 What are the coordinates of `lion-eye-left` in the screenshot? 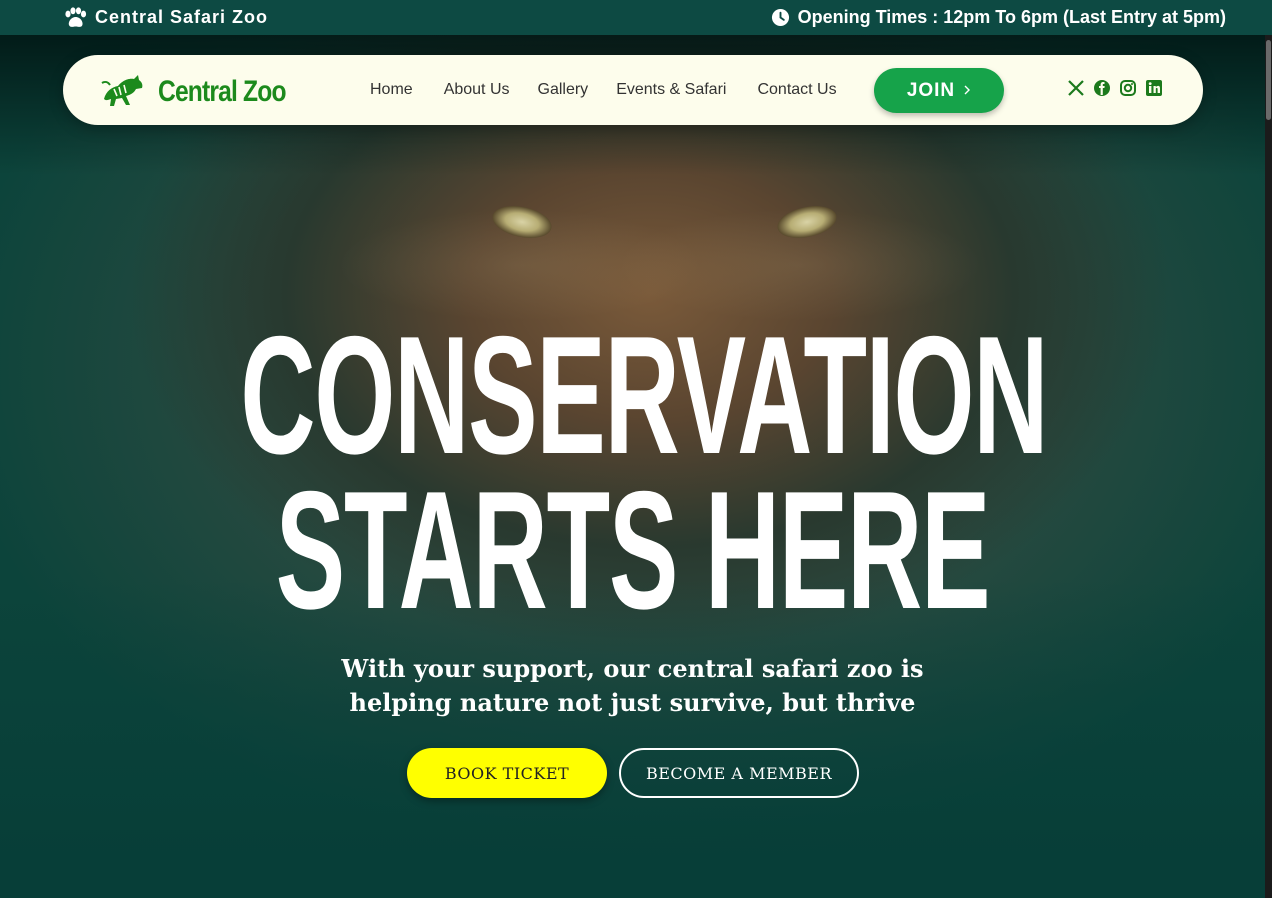 It's located at (522, 222).